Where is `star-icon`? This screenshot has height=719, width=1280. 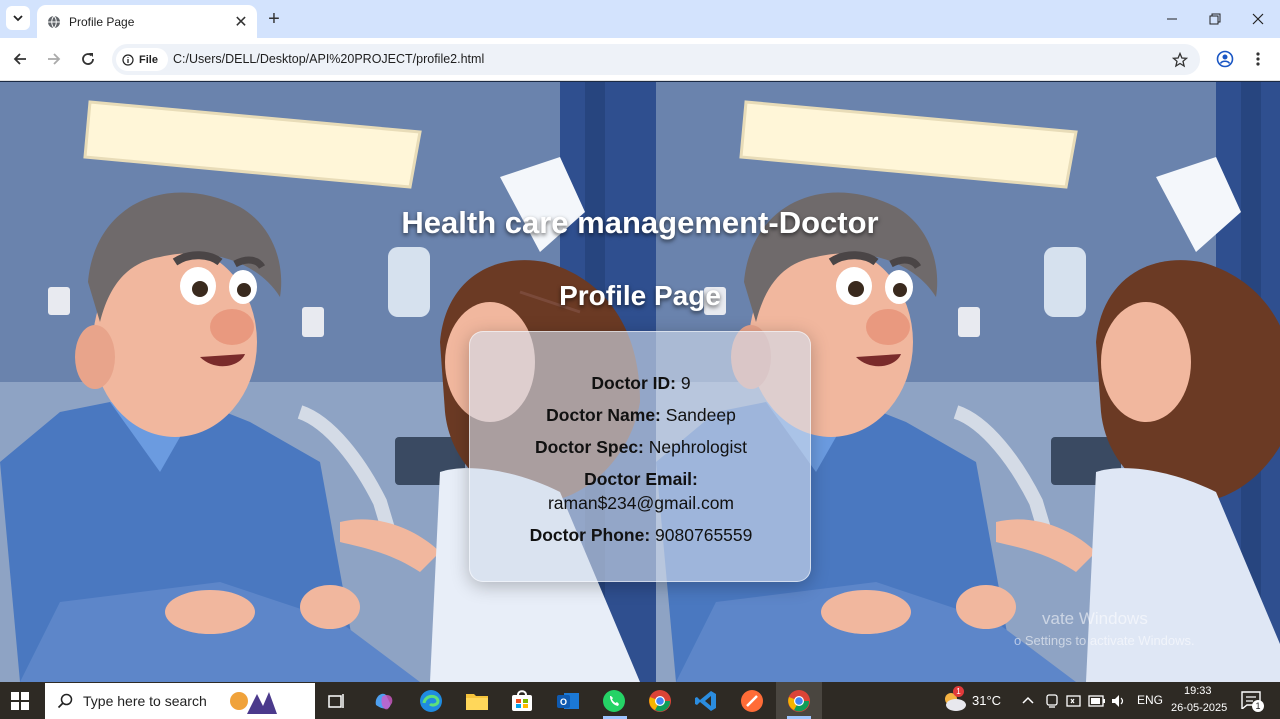 star-icon is located at coordinates (1180, 60).